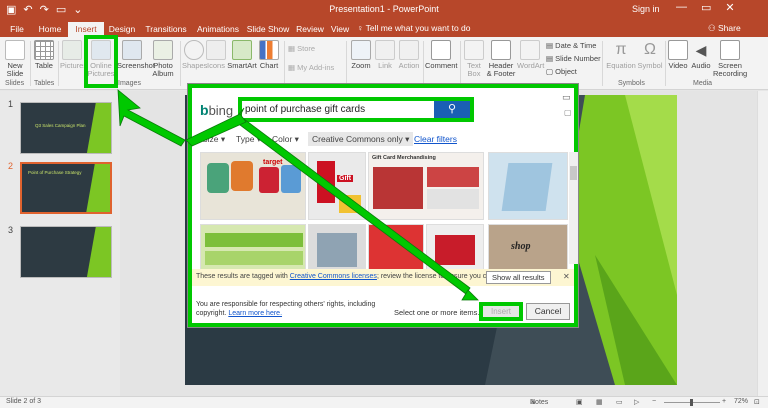 This screenshot has height=408, width=768. I want to click on action-label: Action, so click(409, 65).